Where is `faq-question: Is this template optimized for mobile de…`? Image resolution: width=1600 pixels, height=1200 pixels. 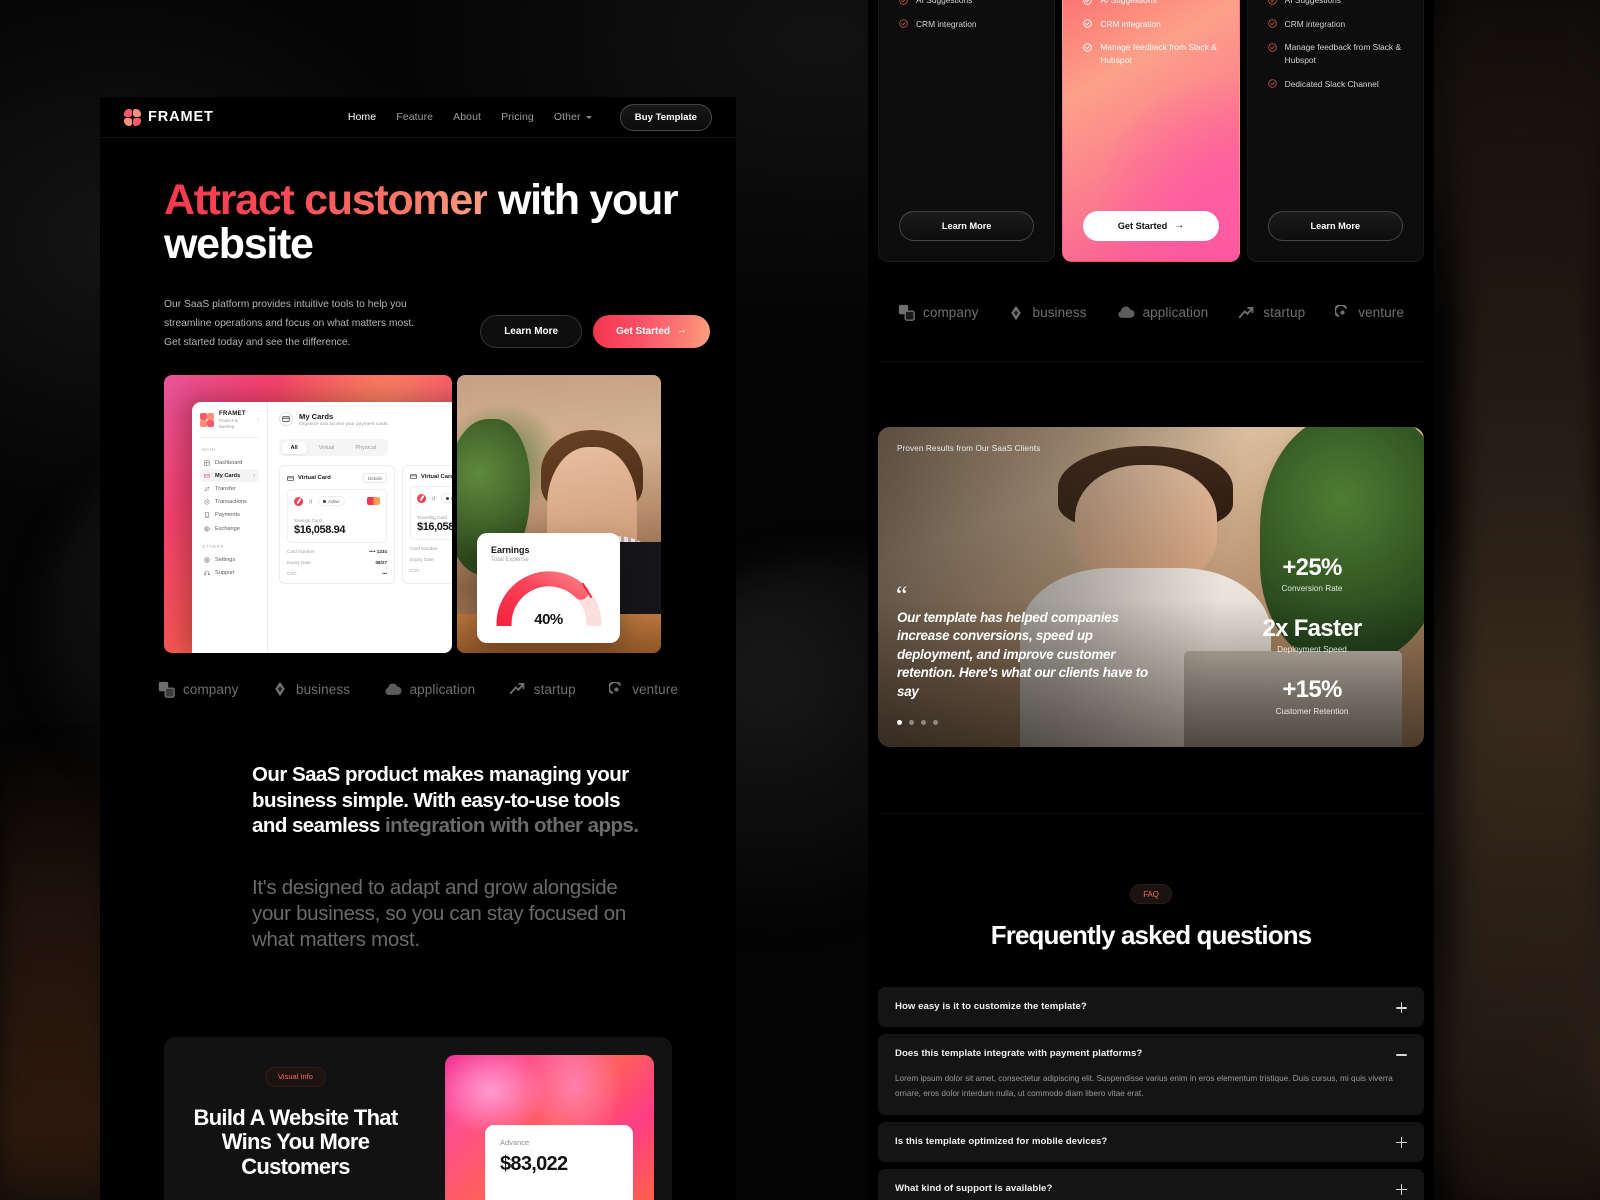
faq-question: Is this template optimized for mobile de… is located at coordinates (1001, 1142).